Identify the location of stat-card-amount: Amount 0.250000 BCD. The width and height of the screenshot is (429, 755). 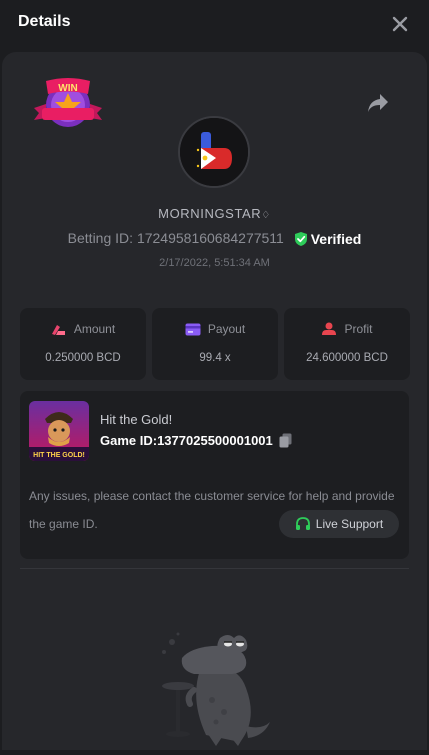
(83, 344).